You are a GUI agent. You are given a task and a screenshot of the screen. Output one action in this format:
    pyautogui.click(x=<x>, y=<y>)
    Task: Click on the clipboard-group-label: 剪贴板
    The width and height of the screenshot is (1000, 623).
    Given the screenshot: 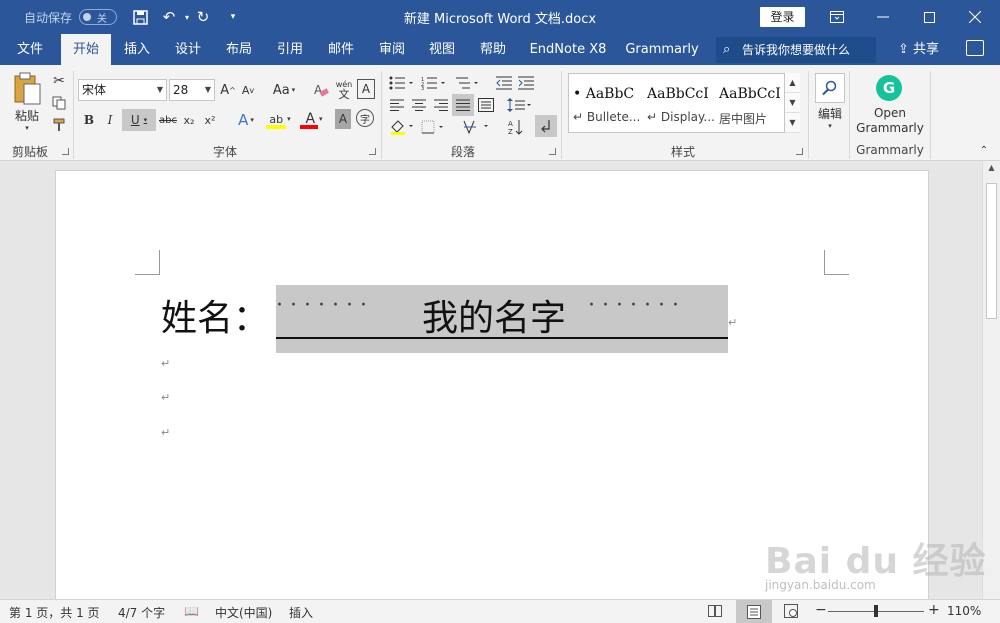 What is the action you would take?
    pyautogui.click(x=29, y=152)
    